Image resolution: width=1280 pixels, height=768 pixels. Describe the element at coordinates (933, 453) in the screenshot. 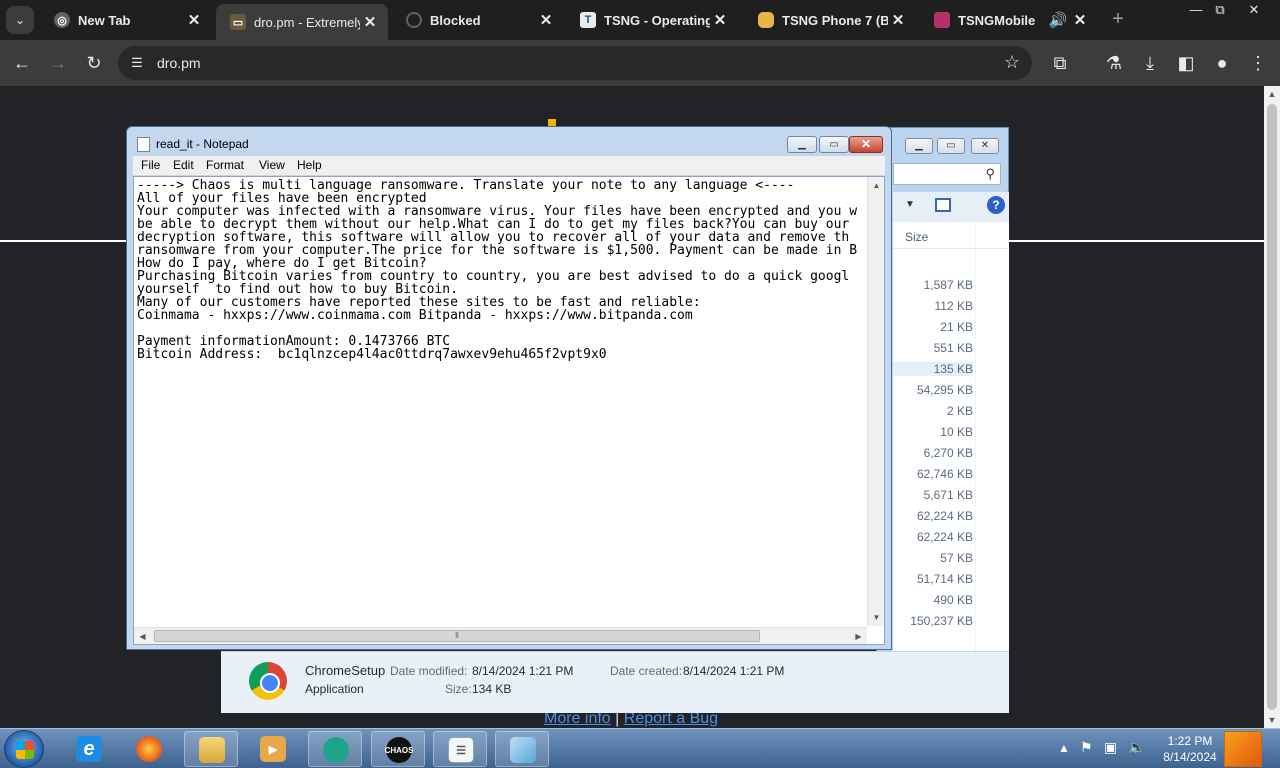

I see `file-size-cell: 6,270 KB` at that location.